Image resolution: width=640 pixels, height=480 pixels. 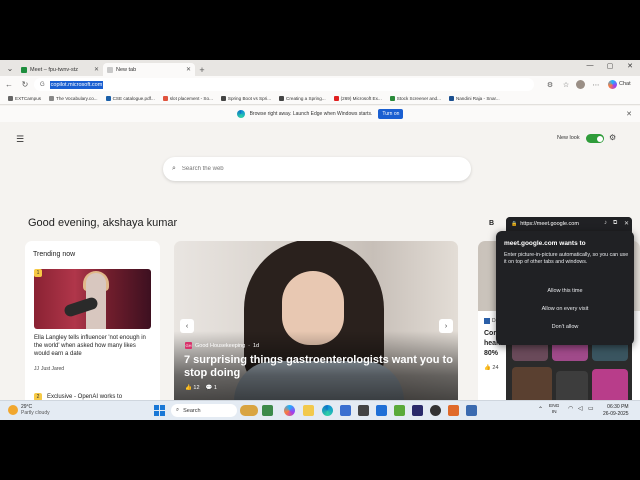 What do you see at coordinates (187, 326) in the screenshot?
I see `previous-arrow-icon: ‹` at bounding box center [187, 326].